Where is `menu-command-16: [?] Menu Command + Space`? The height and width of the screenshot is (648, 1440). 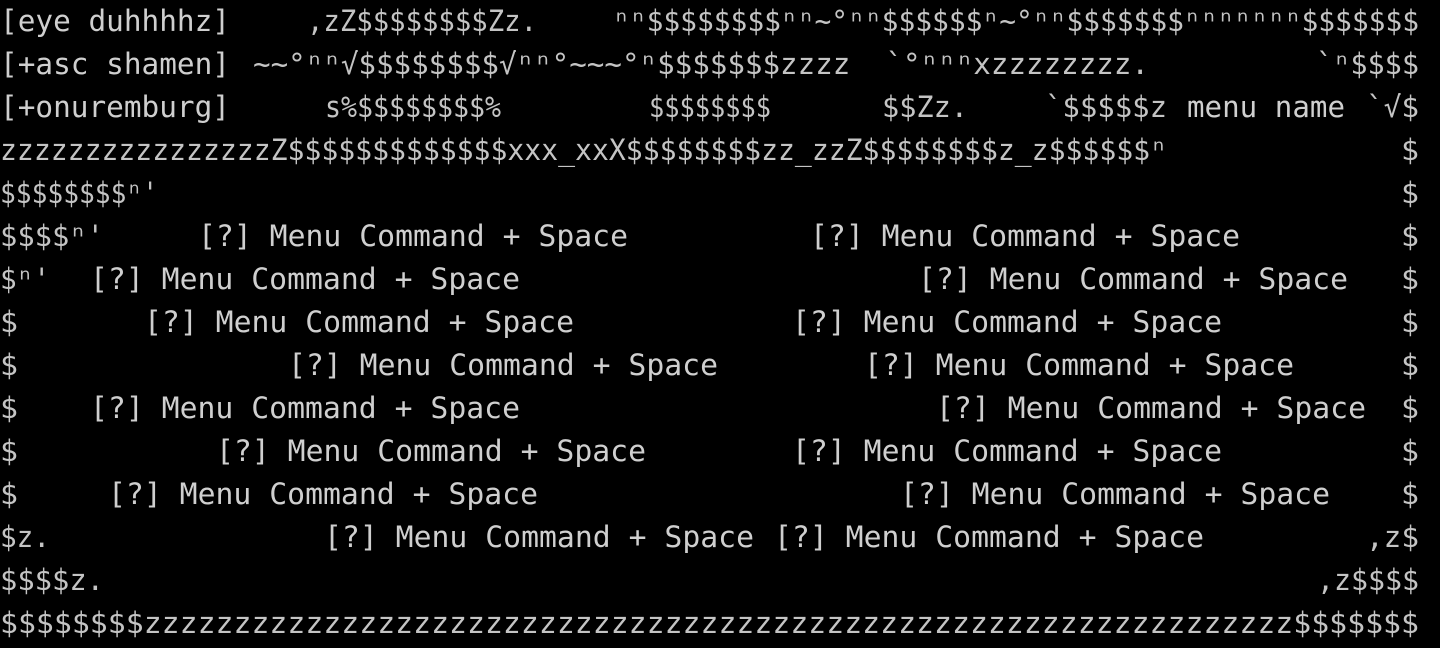
menu-command-16: [?] Menu Command + Space is located at coordinates (989, 537).